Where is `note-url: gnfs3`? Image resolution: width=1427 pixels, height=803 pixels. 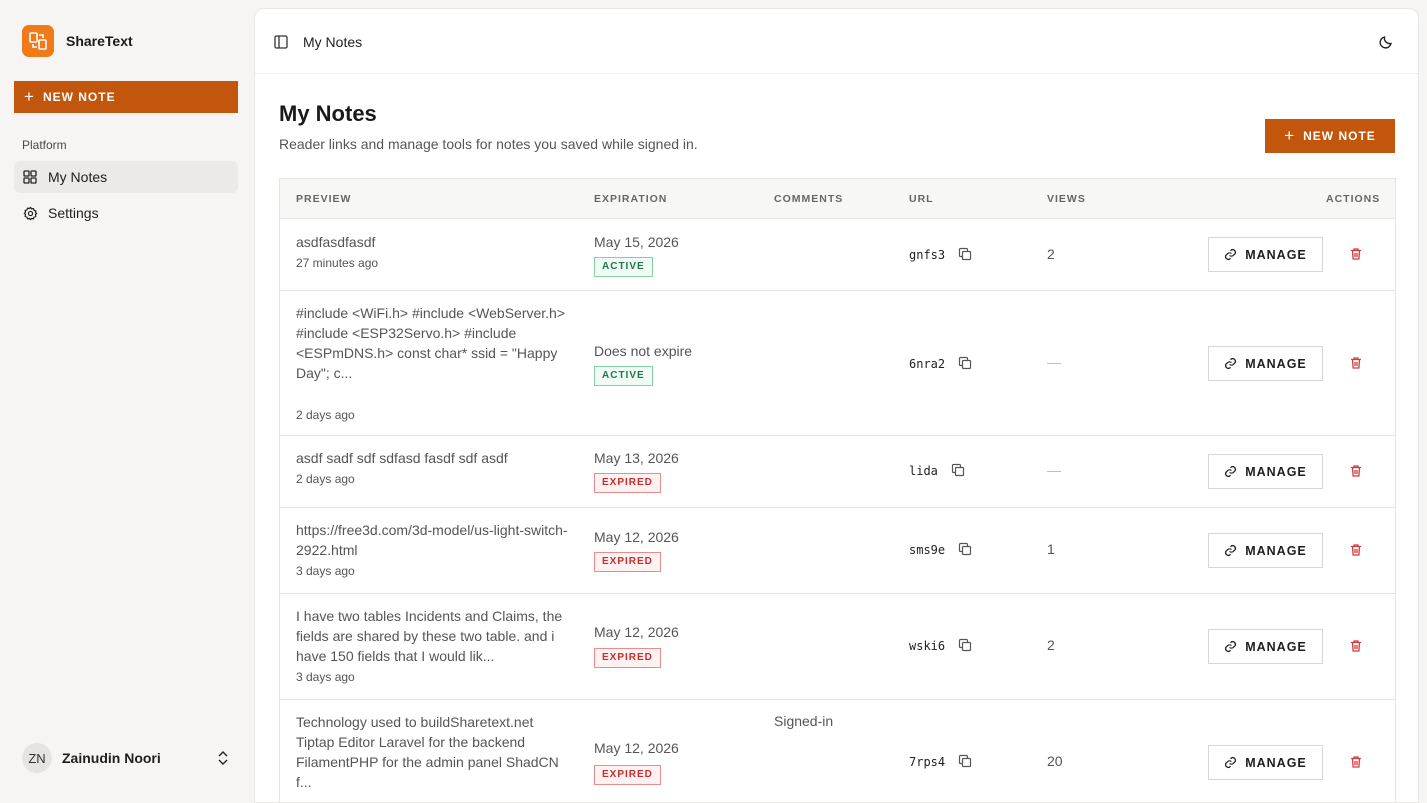
note-url: gnfs3 is located at coordinates (927, 255).